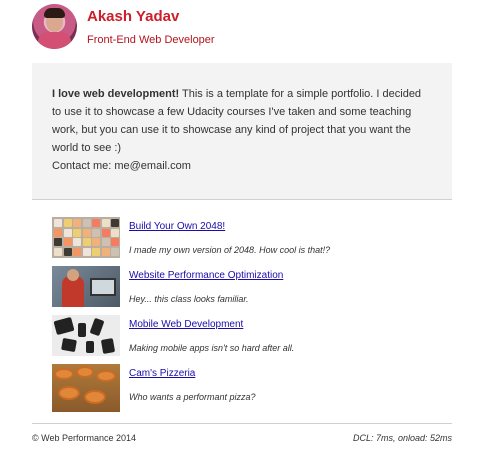 The height and width of the screenshot is (461, 485). Describe the element at coordinates (242, 28) in the screenshot. I see `header: Akash Yadav Front-End Web Developer` at that location.